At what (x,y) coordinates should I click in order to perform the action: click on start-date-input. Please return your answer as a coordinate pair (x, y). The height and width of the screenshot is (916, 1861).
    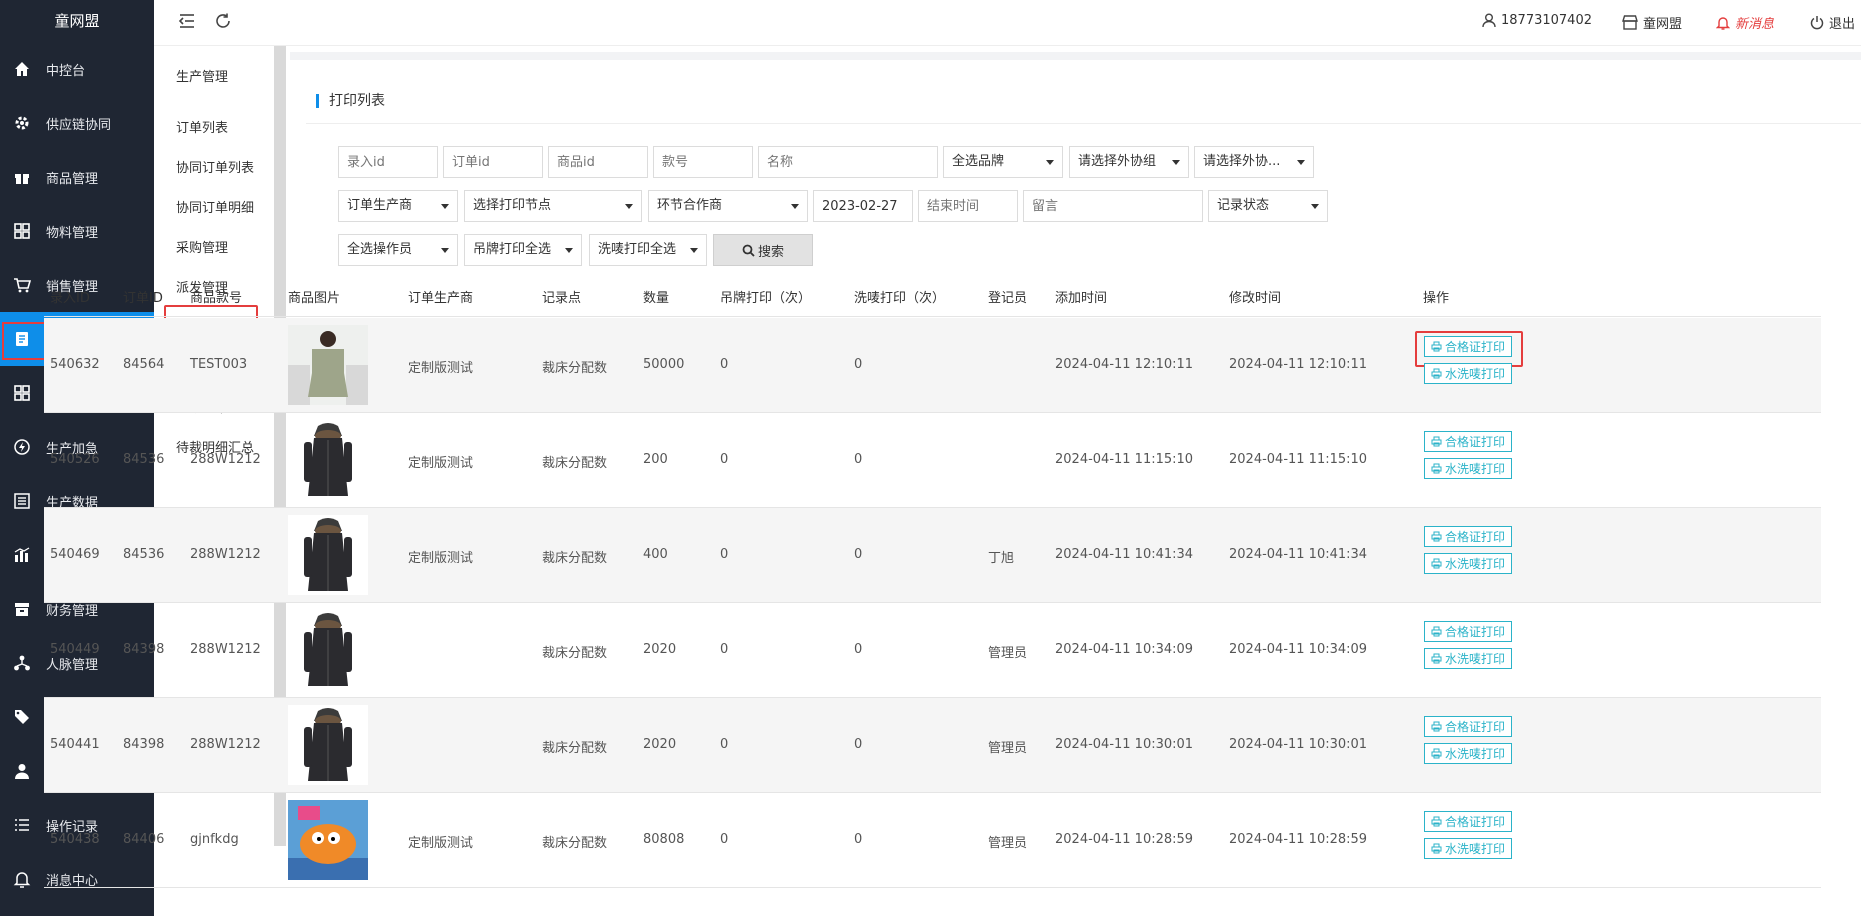
    Looking at the image, I should click on (863, 206).